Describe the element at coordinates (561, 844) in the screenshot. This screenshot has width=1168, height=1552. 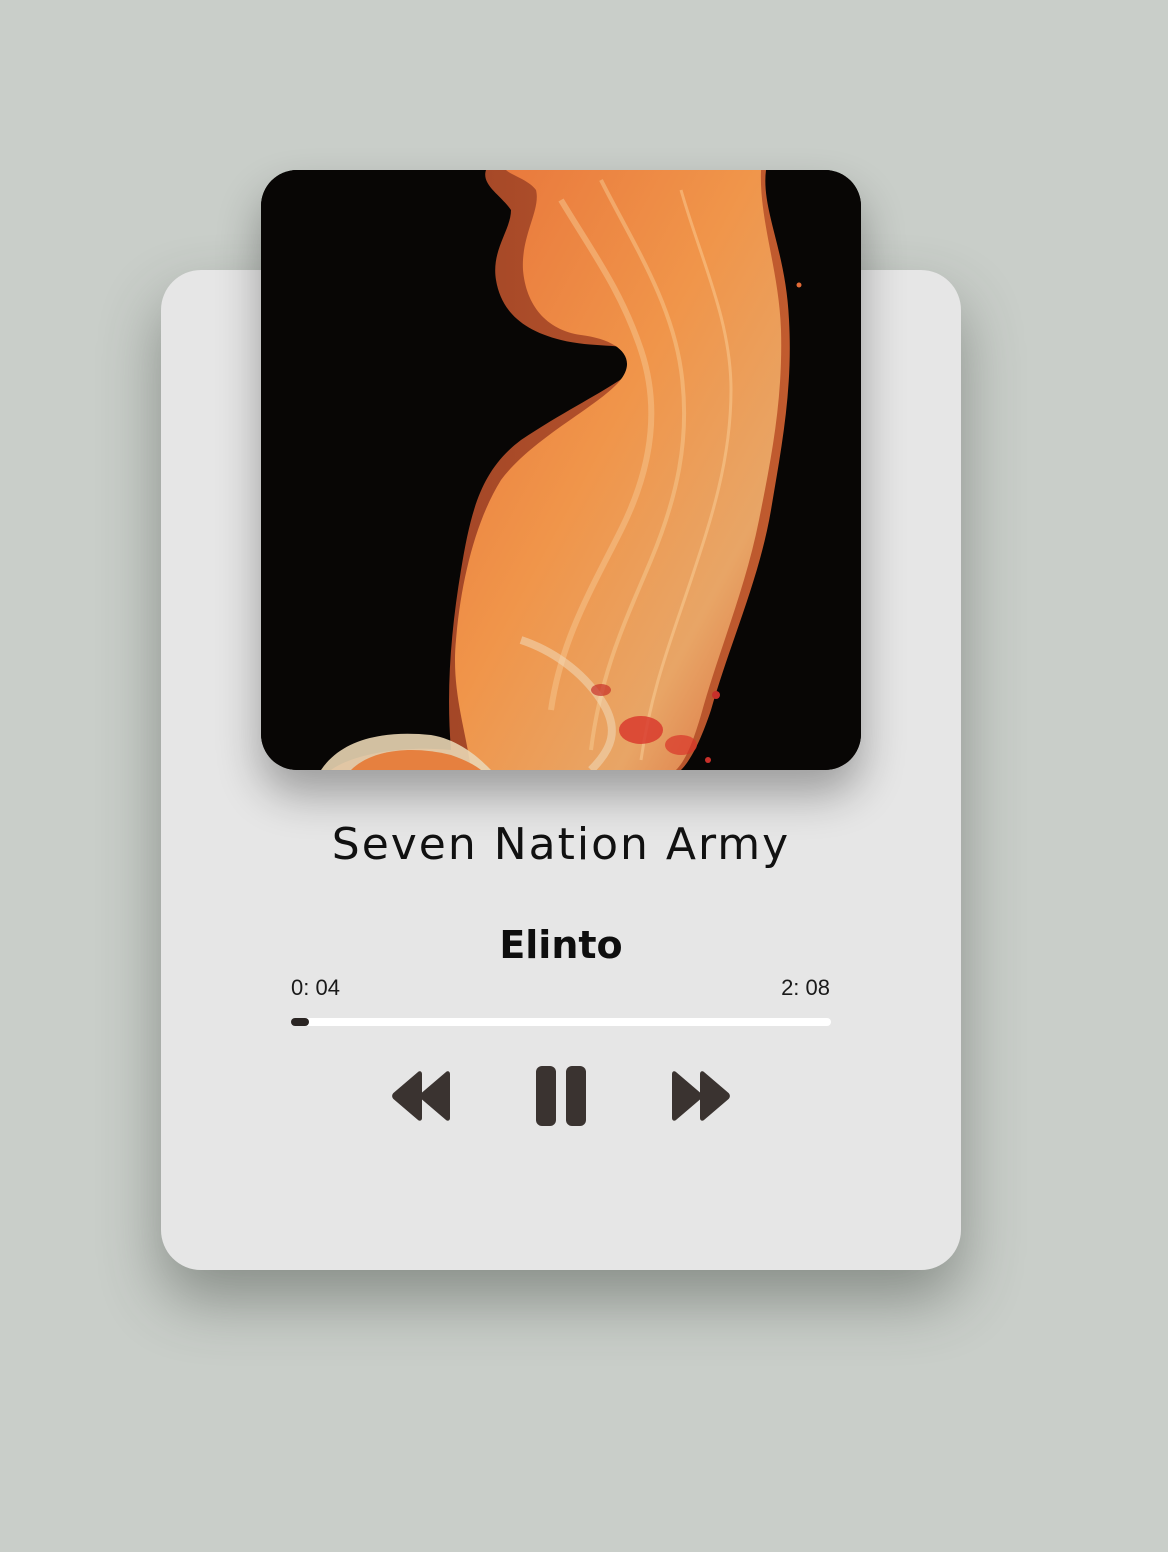
I see `track-title: Seven Nation Army` at that location.